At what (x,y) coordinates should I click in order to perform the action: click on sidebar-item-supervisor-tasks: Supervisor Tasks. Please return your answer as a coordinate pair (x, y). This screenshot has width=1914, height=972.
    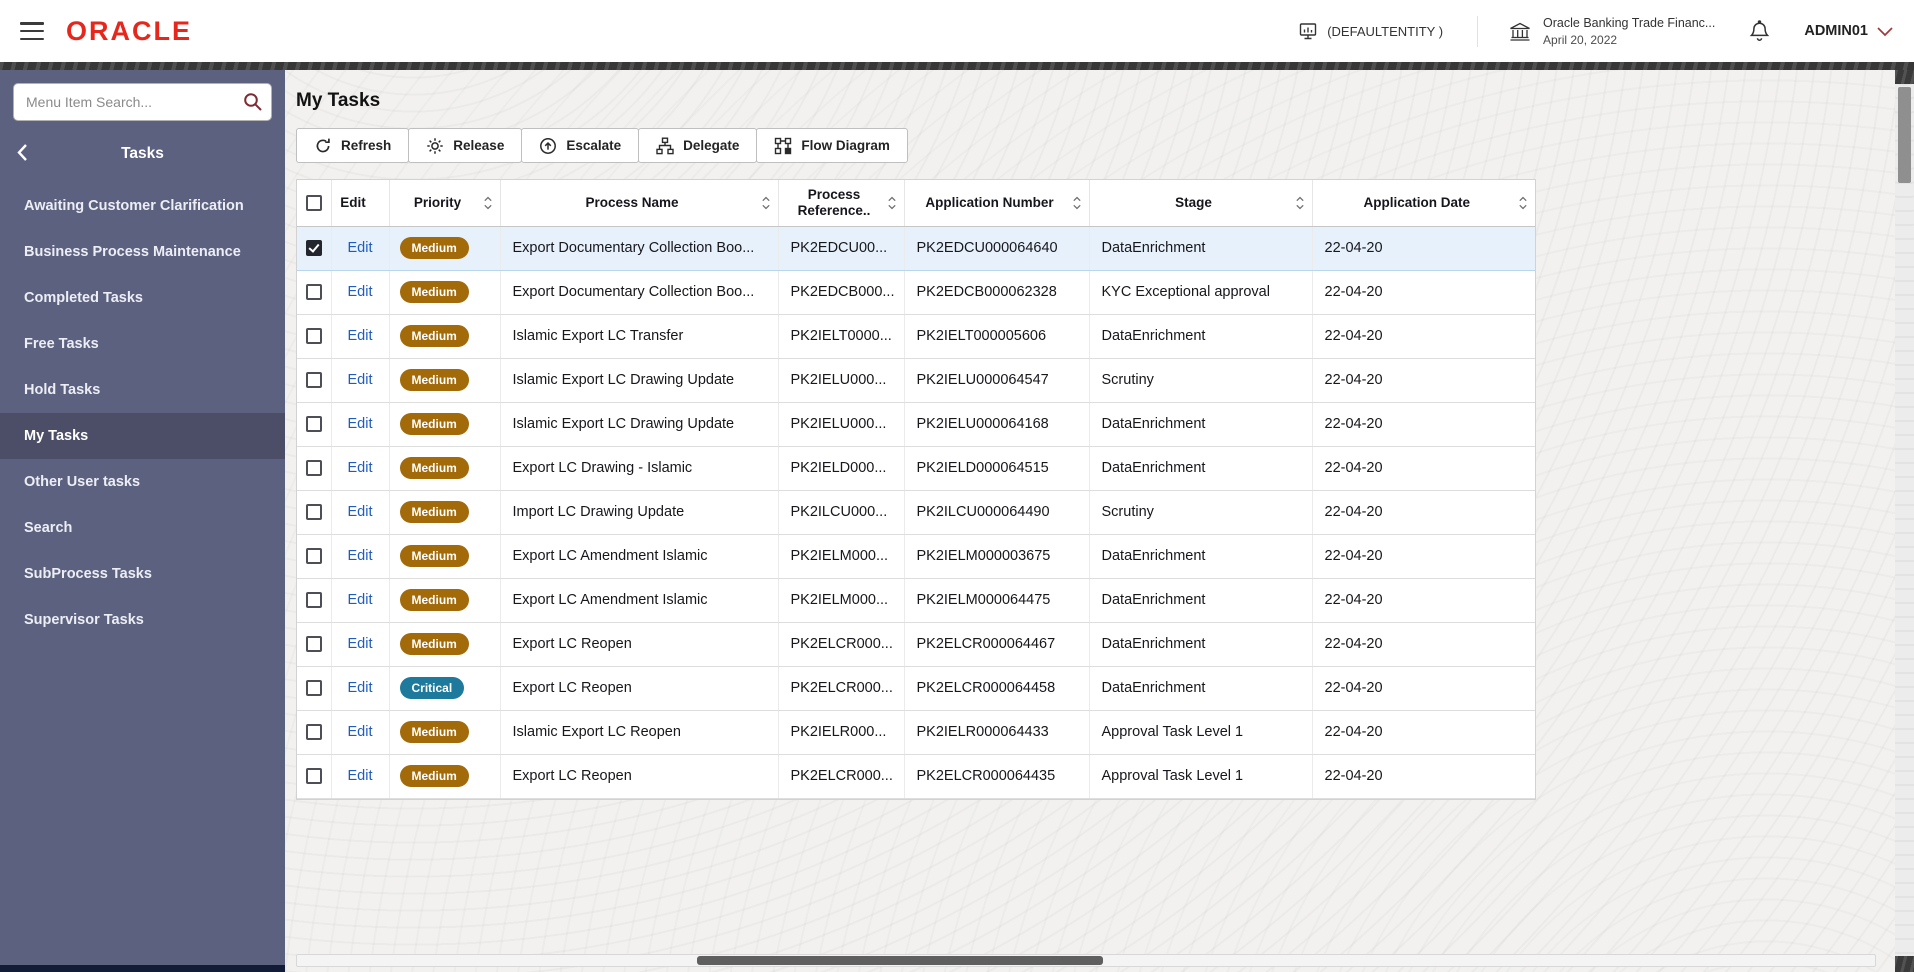
    Looking at the image, I should click on (142, 620).